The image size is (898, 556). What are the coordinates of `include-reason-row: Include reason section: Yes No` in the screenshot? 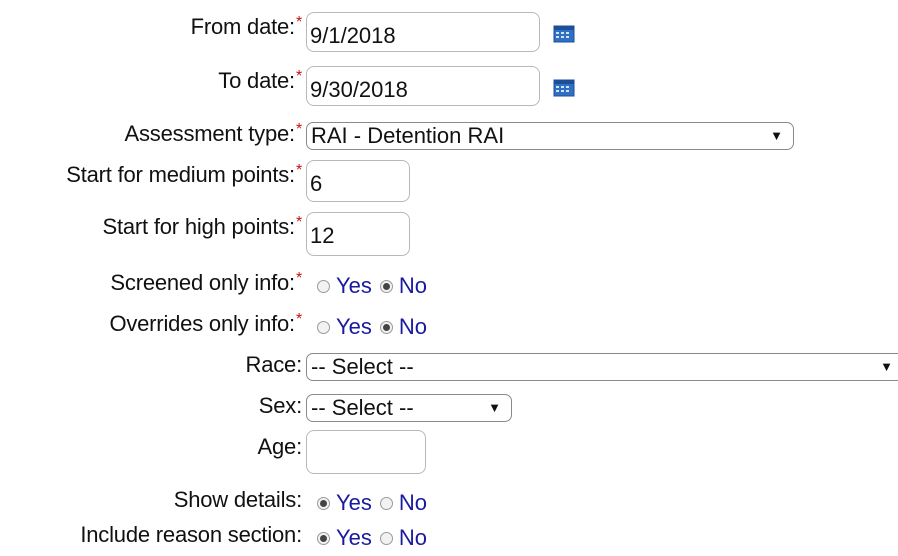 It's located at (449, 537).